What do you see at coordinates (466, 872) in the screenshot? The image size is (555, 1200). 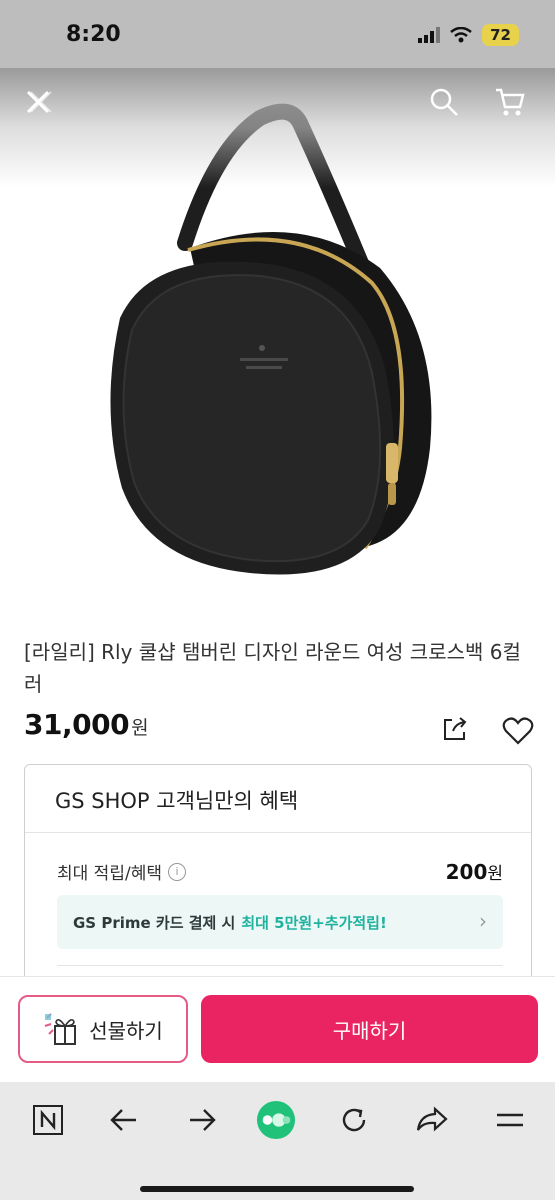 I see `max-benefit-amount: 200` at bounding box center [466, 872].